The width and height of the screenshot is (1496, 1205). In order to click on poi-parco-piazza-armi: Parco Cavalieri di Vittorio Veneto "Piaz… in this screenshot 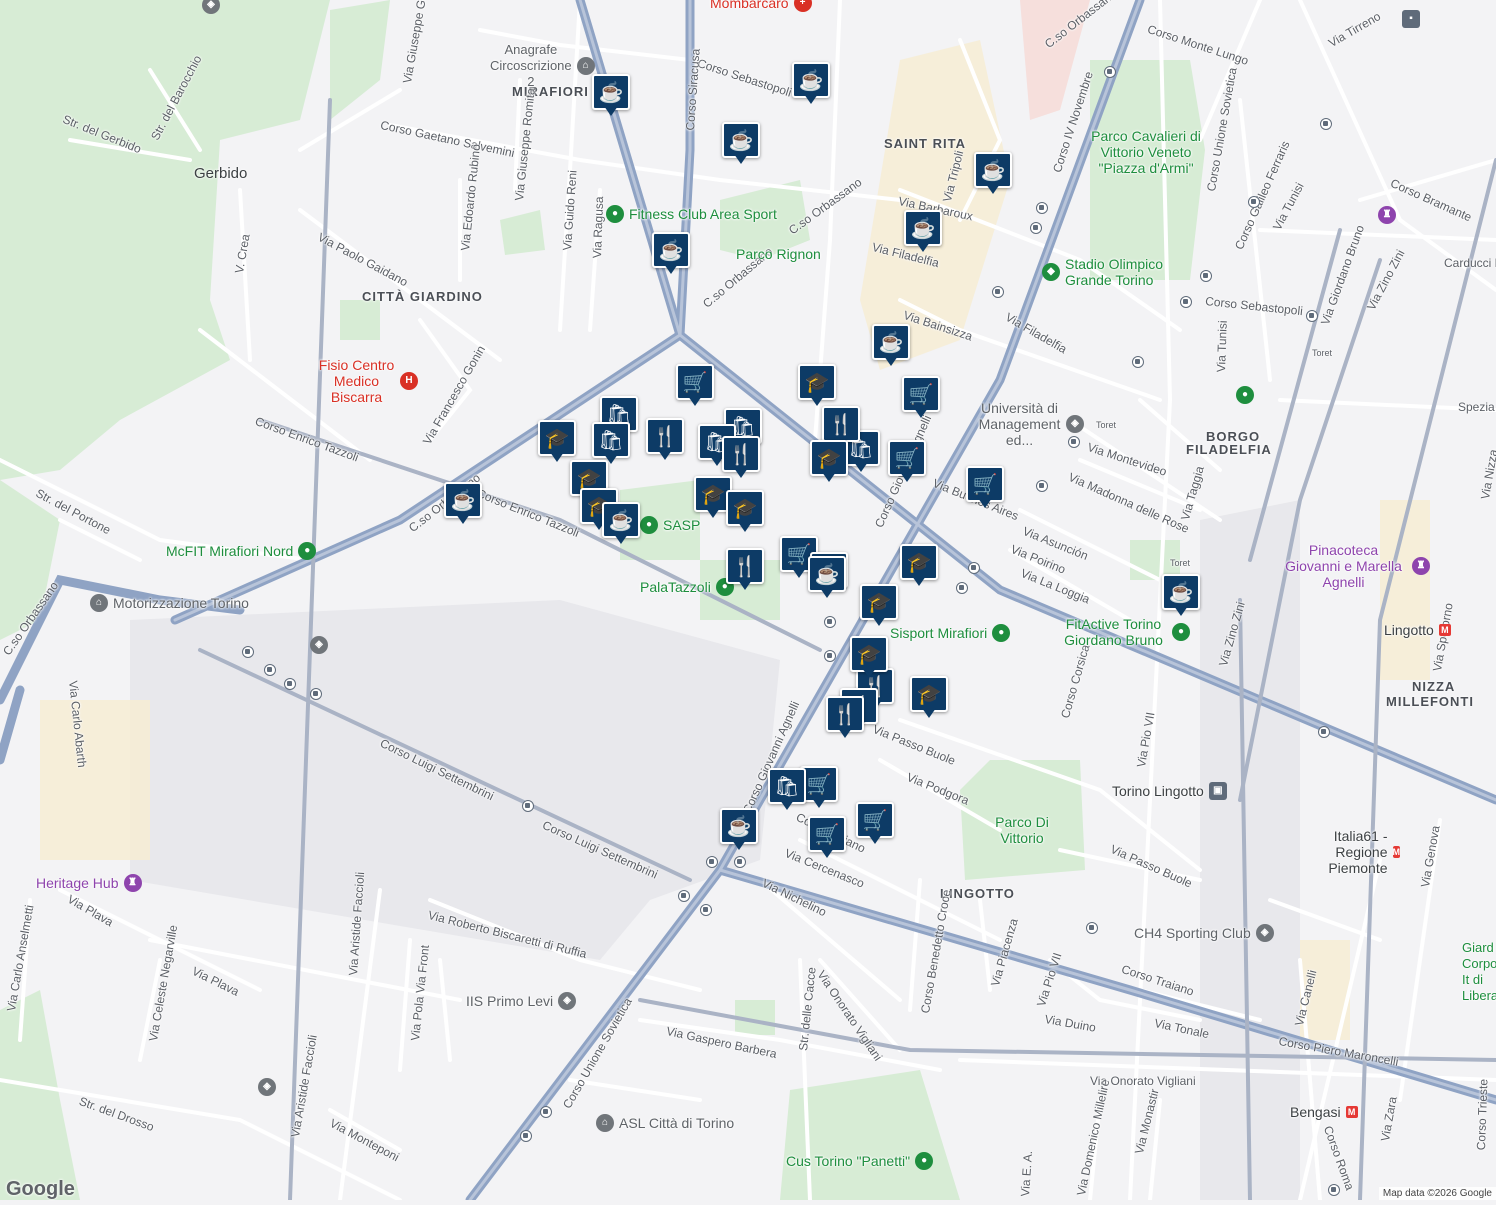, I will do `click(1146, 152)`.